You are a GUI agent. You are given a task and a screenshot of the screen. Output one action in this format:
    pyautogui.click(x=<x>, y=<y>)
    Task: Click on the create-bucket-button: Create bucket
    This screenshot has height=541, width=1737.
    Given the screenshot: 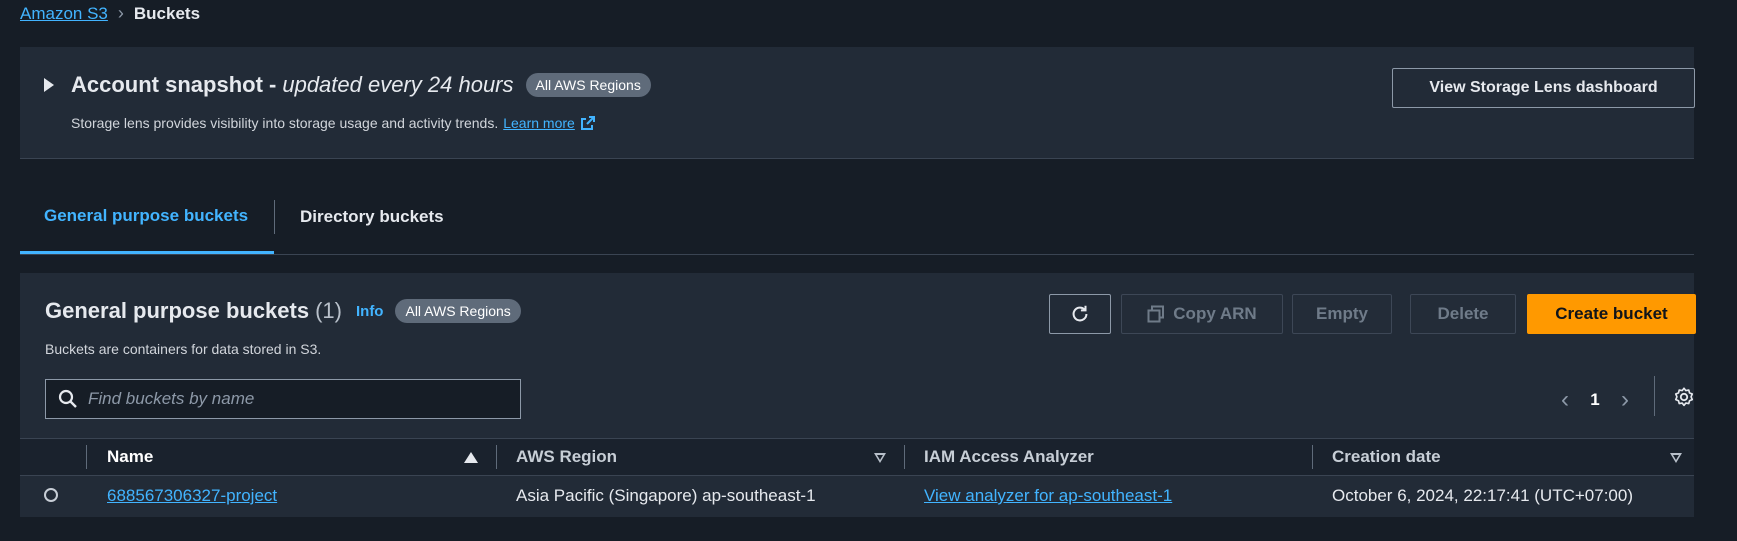 What is the action you would take?
    pyautogui.click(x=1611, y=314)
    